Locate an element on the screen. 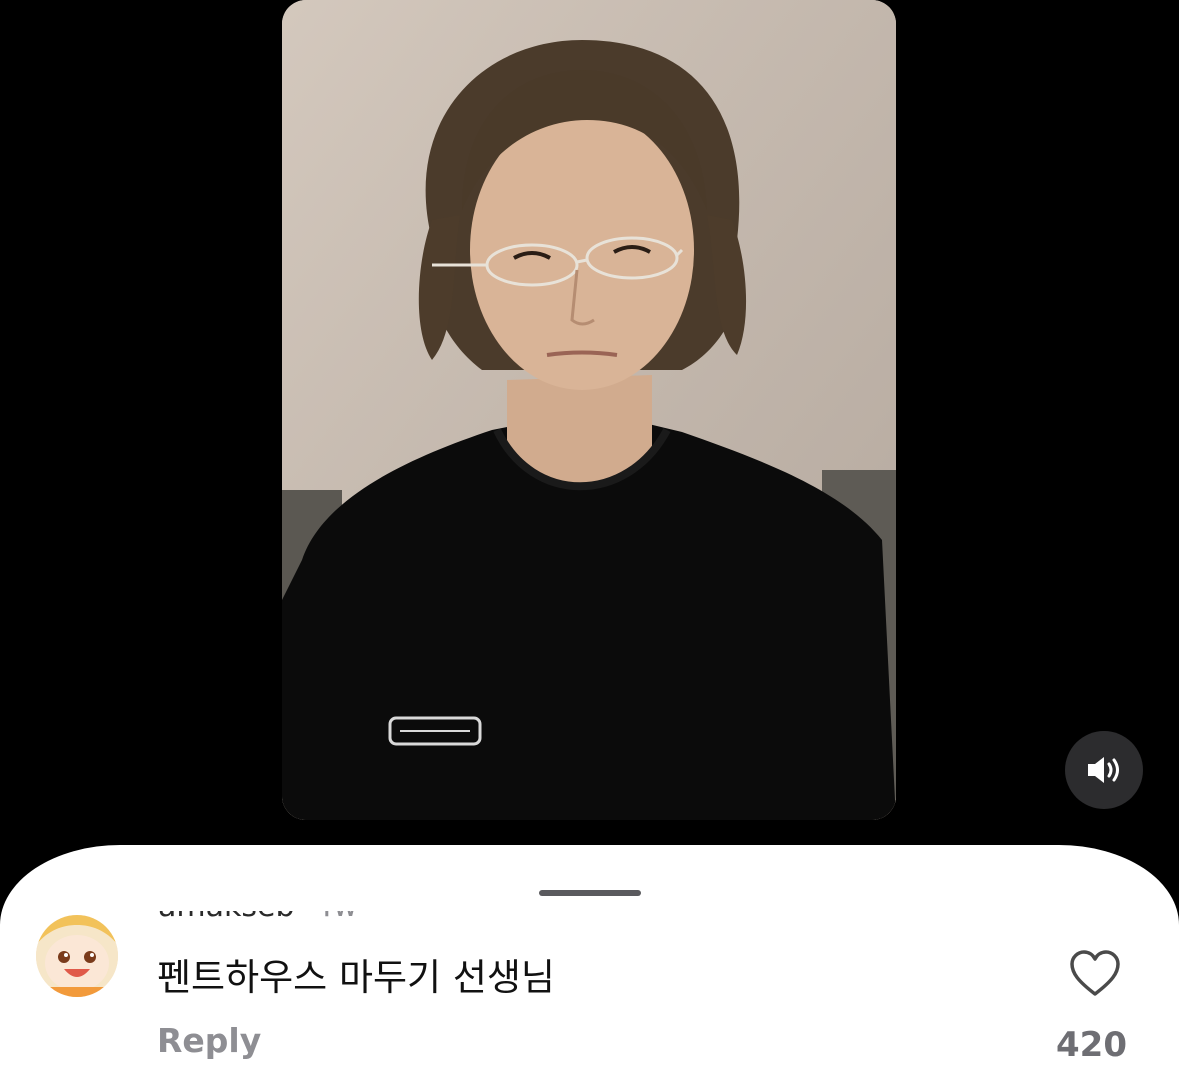 The width and height of the screenshot is (1179, 1072). speaker-wave-icon is located at coordinates (1103, 770).